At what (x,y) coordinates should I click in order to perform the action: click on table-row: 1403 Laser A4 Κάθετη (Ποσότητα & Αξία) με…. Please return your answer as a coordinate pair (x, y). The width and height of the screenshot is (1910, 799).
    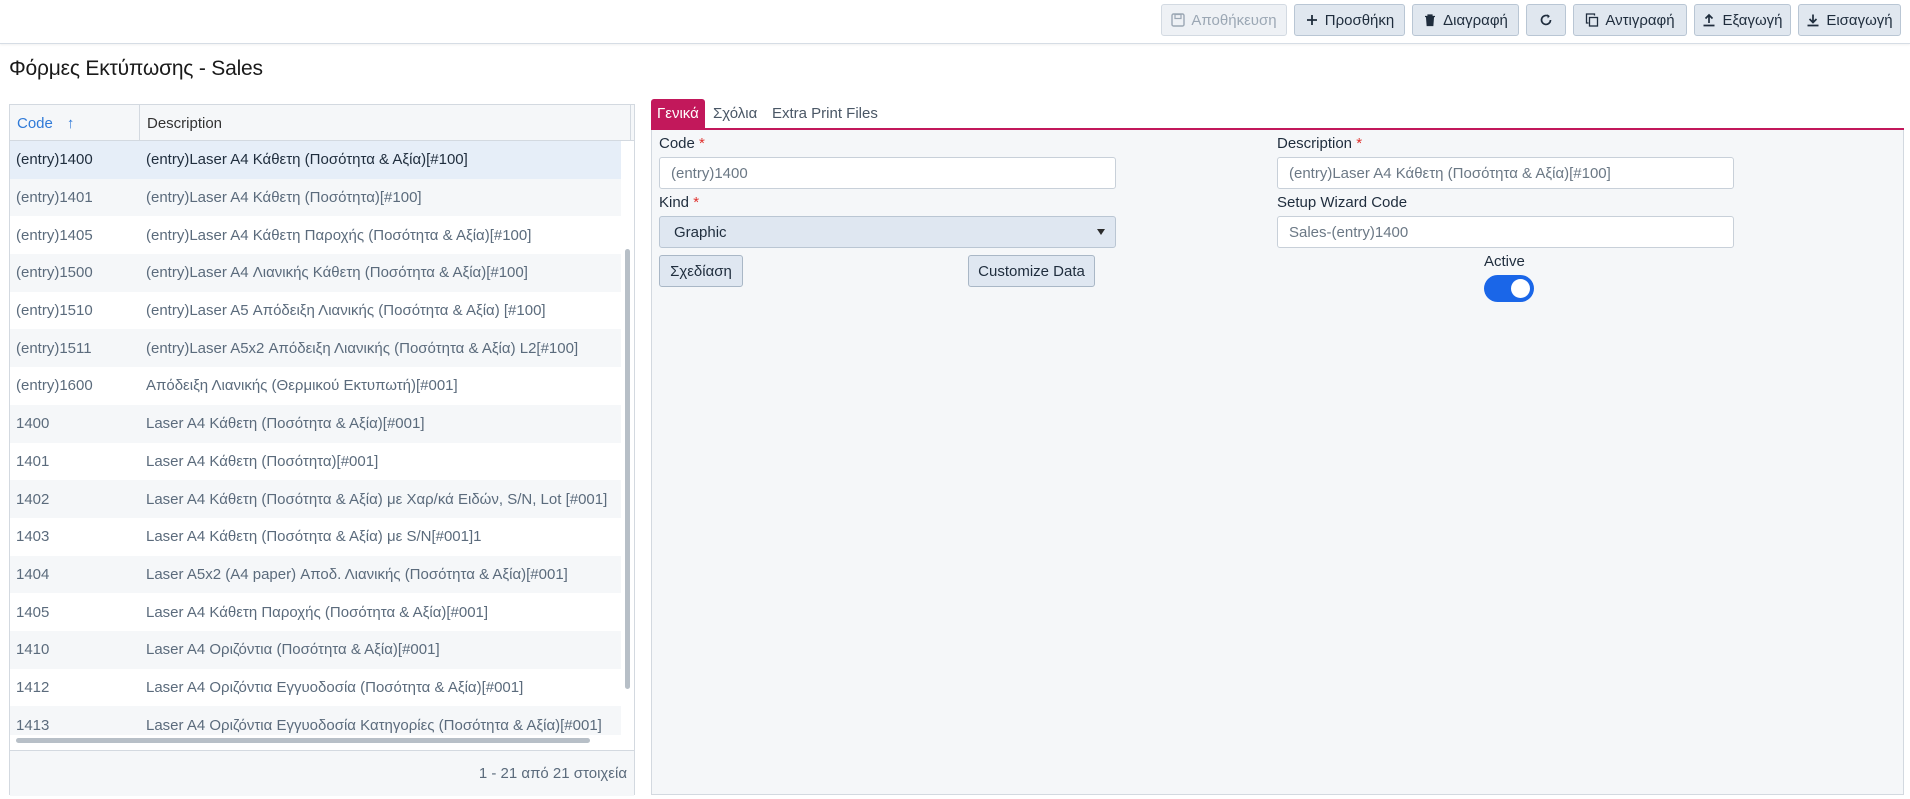
    Looking at the image, I should click on (315, 537).